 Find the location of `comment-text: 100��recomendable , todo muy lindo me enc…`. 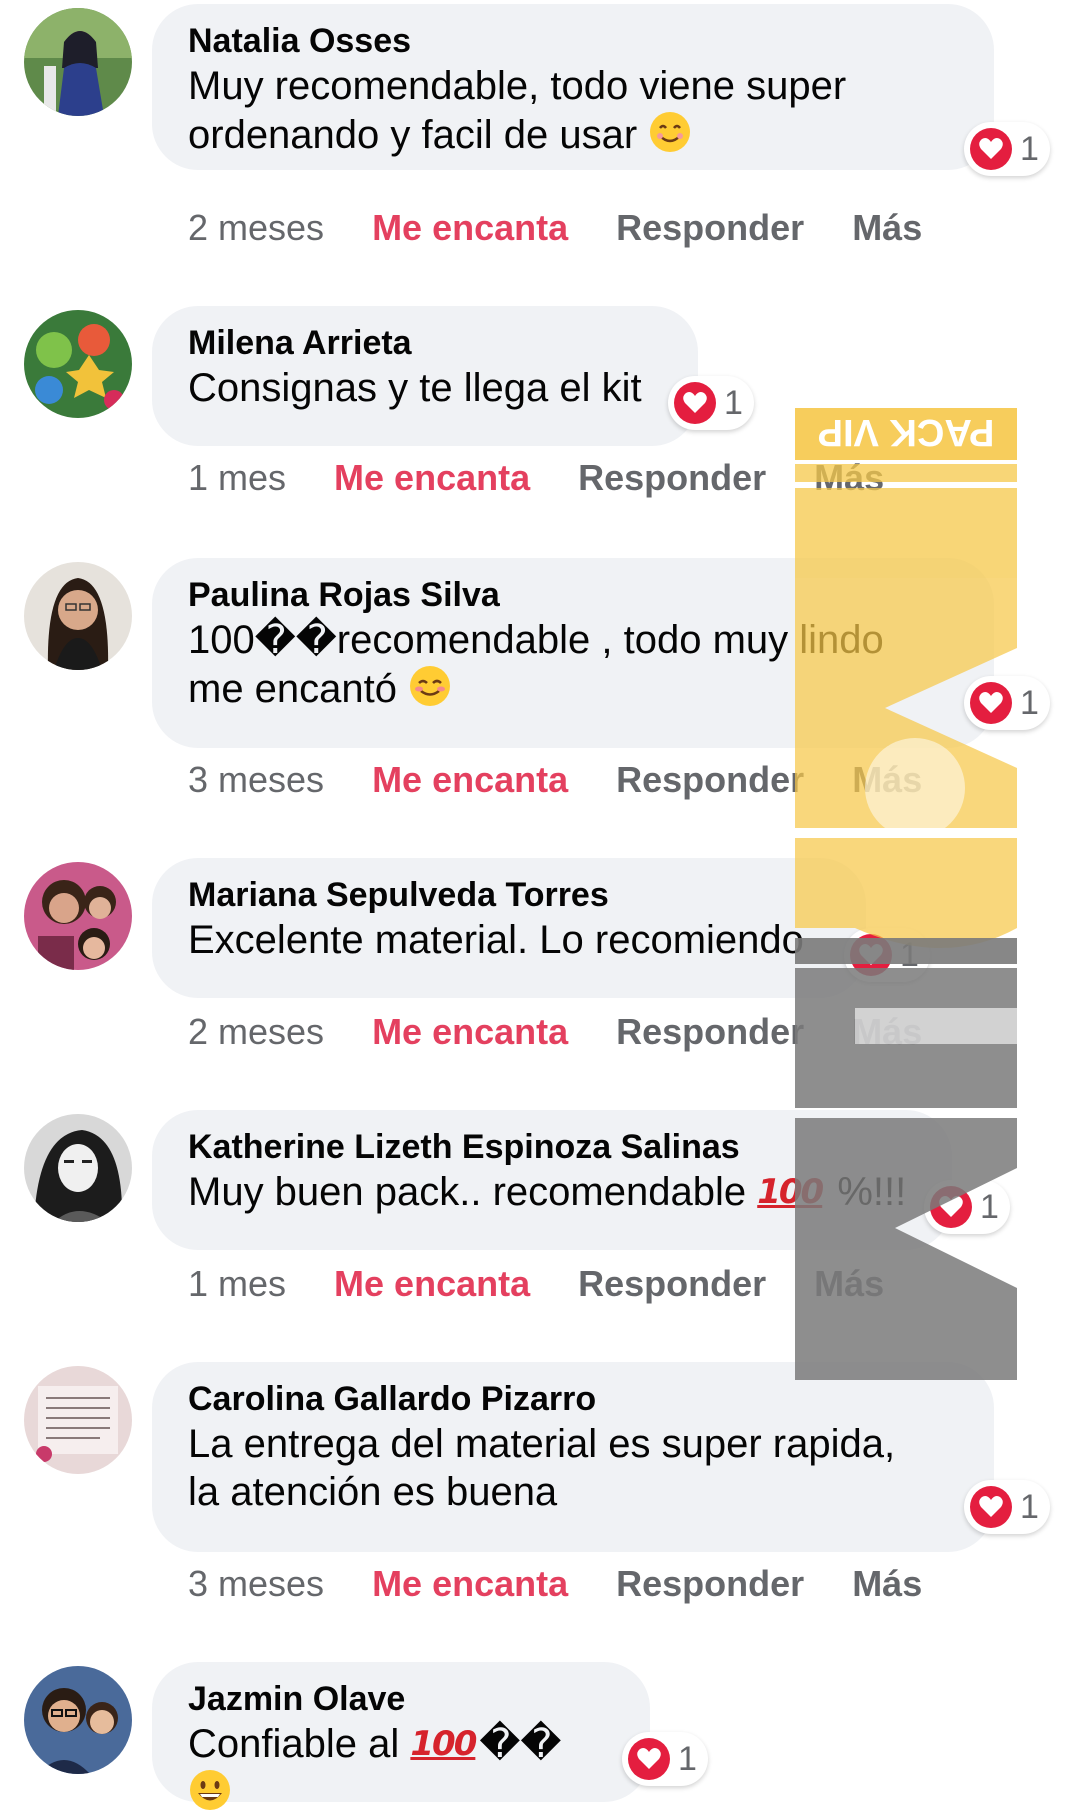

comment-text: 100��recomendable , todo muy lindo me enc… is located at coordinates (536, 664).